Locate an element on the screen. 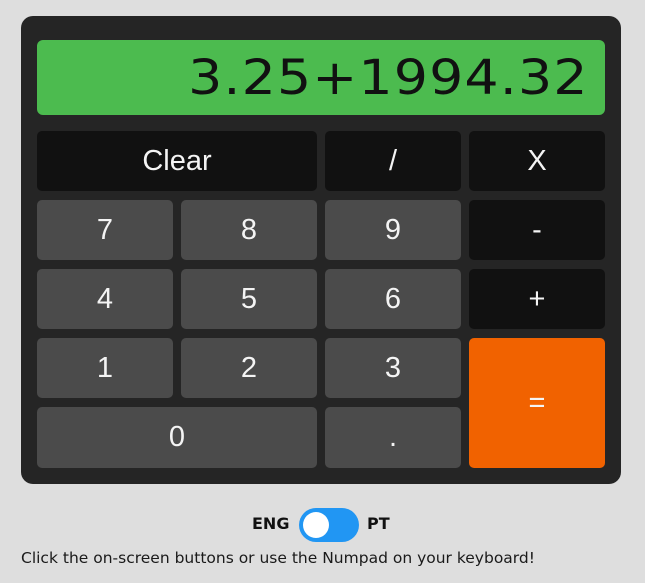 This screenshot has width=645, height=583. equals-button: = is located at coordinates (537, 403).